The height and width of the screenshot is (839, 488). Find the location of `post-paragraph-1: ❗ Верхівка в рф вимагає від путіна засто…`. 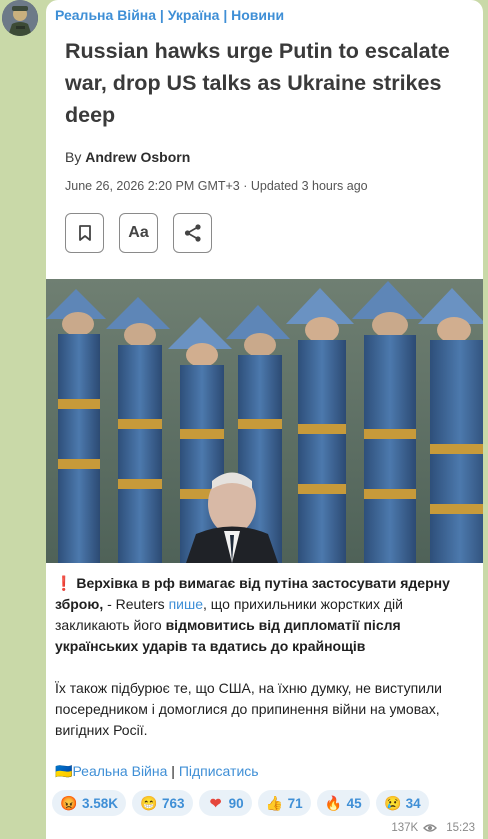

post-paragraph-1: ❗ Верхівка в рф вимагає від путіна засто… is located at coordinates (265, 615).